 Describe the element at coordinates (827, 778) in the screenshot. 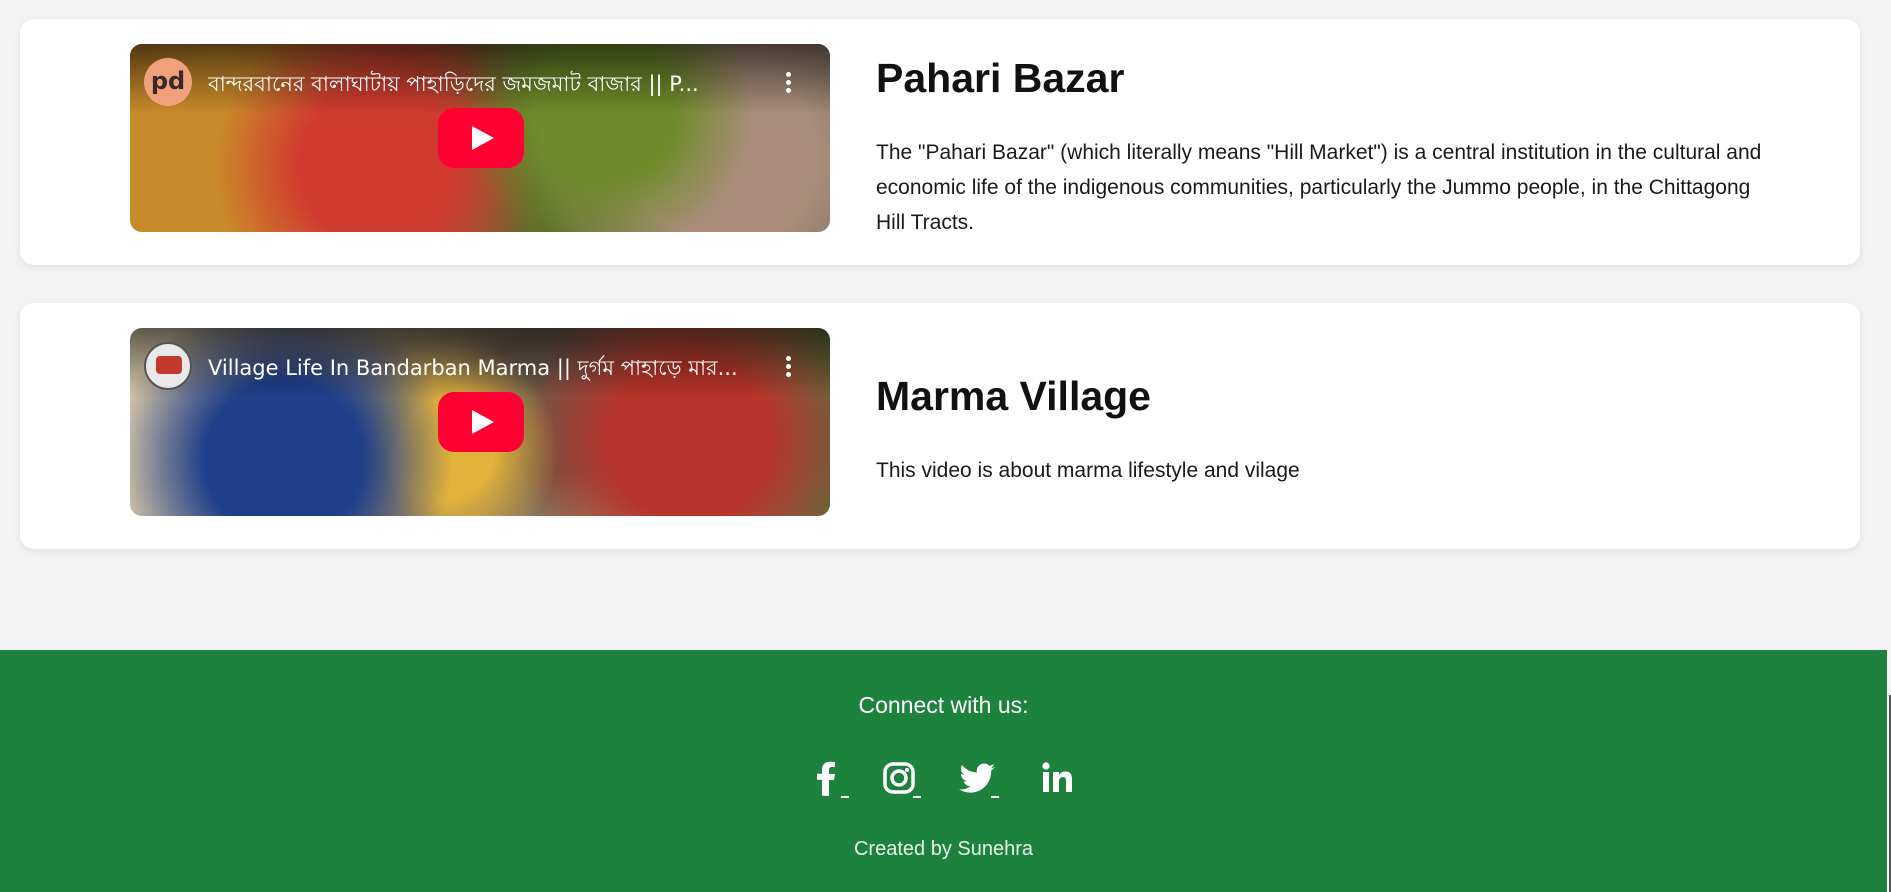

I see `facebook-icon` at that location.